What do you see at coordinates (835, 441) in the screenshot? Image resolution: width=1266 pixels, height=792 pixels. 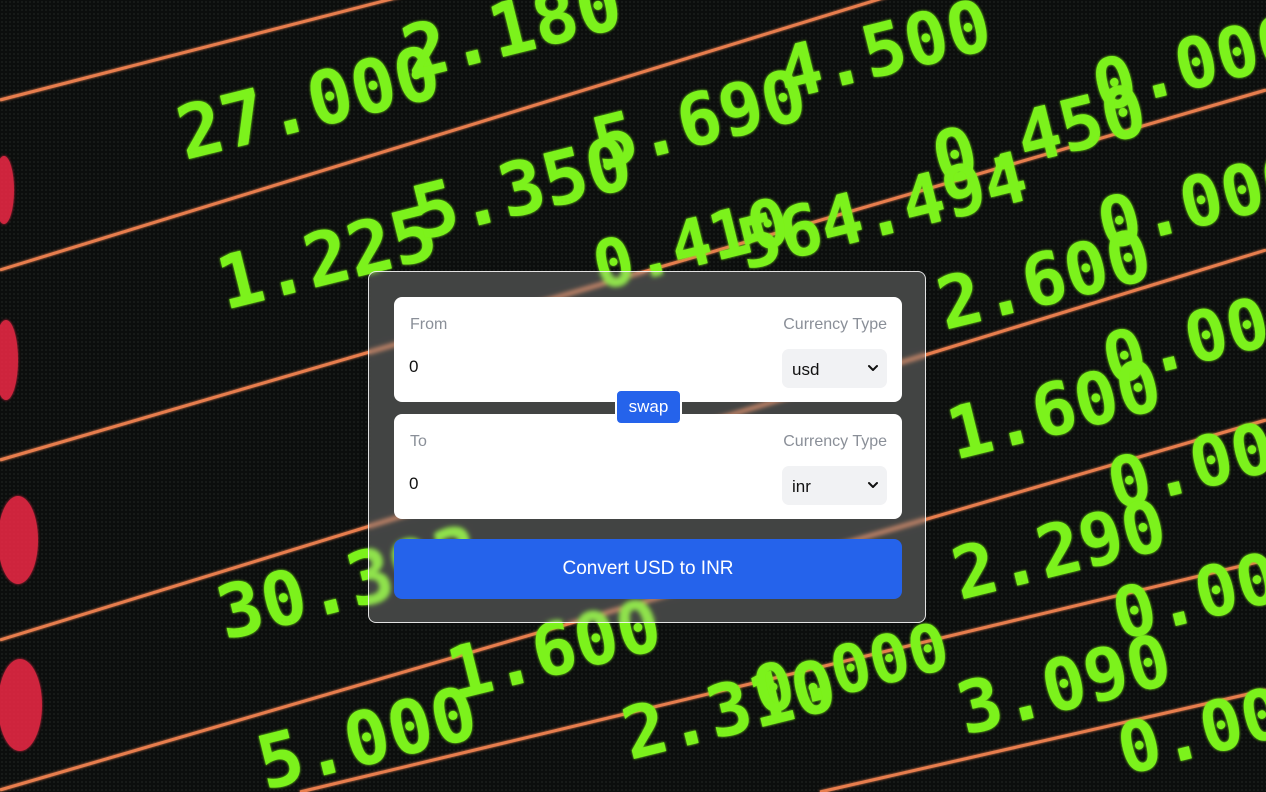 I see `to-currency-type-label: Currency Type` at bounding box center [835, 441].